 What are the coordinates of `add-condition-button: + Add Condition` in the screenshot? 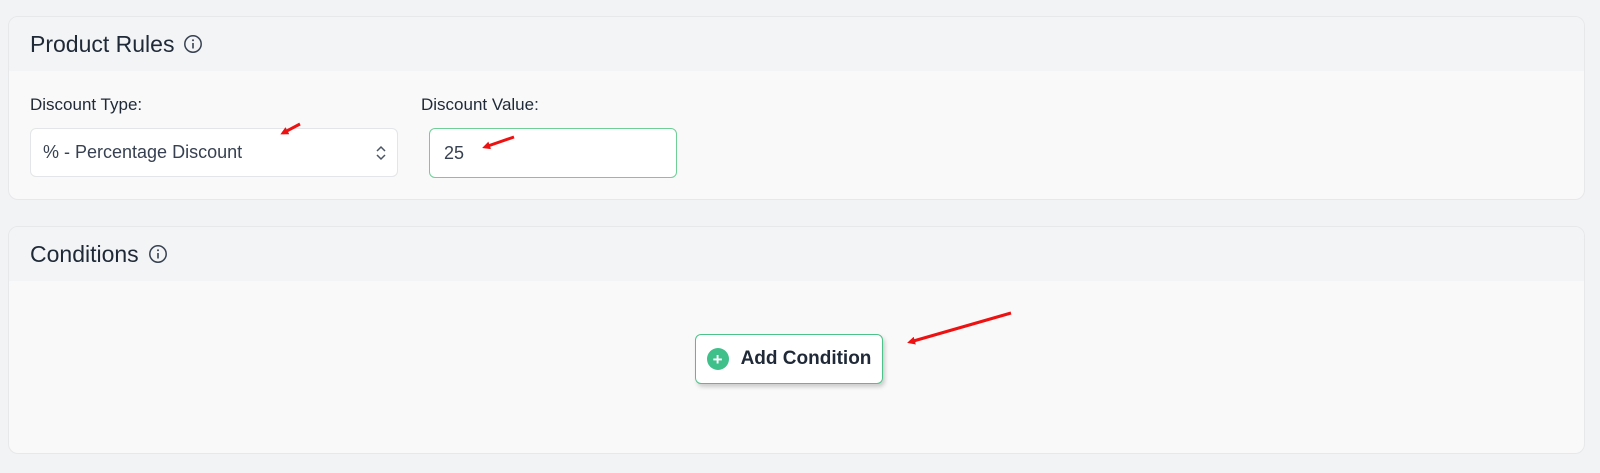 It's located at (789, 359).